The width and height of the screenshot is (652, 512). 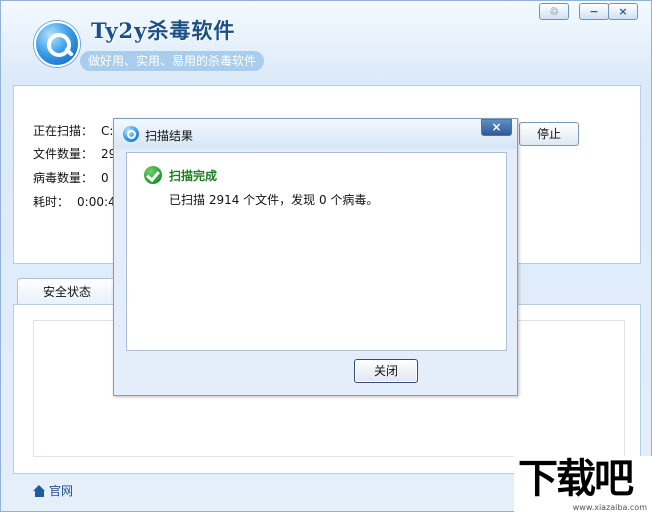 What do you see at coordinates (63, 154) in the screenshot?
I see `scan-files-label: 文件数量：` at bounding box center [63, 154].